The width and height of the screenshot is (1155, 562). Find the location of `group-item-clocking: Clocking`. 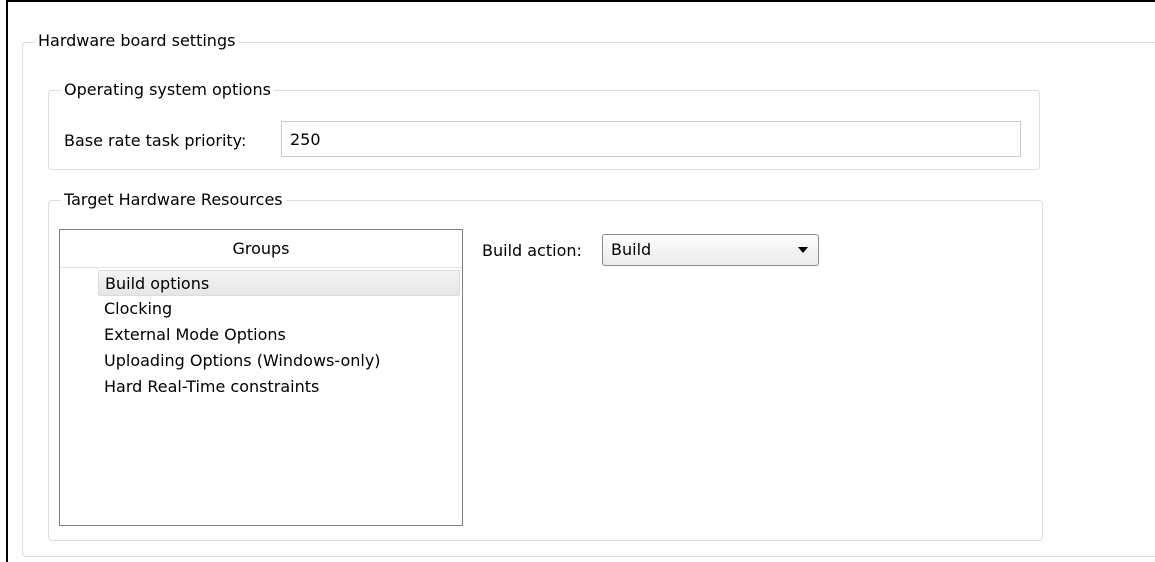

group-item-clocking: Clocking is located at coordinates (279, 309).